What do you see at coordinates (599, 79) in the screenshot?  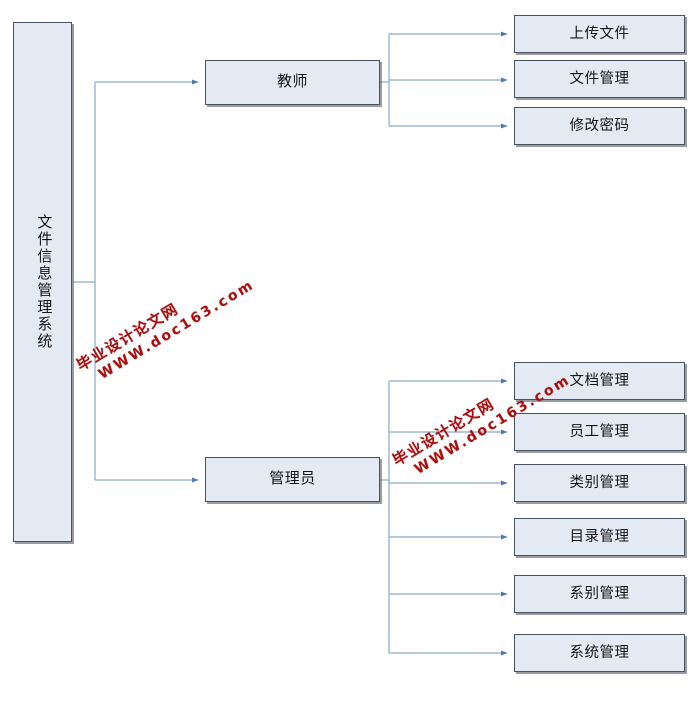 I see `node-leaf-file-management: 文件管理` at bounding box center [599, 79].